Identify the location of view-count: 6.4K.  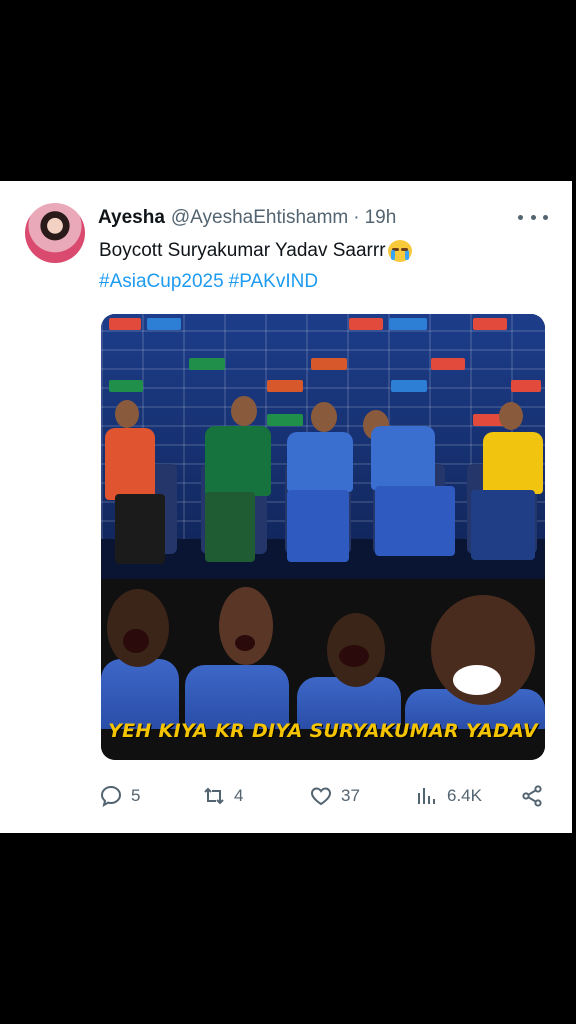
(464, 795).